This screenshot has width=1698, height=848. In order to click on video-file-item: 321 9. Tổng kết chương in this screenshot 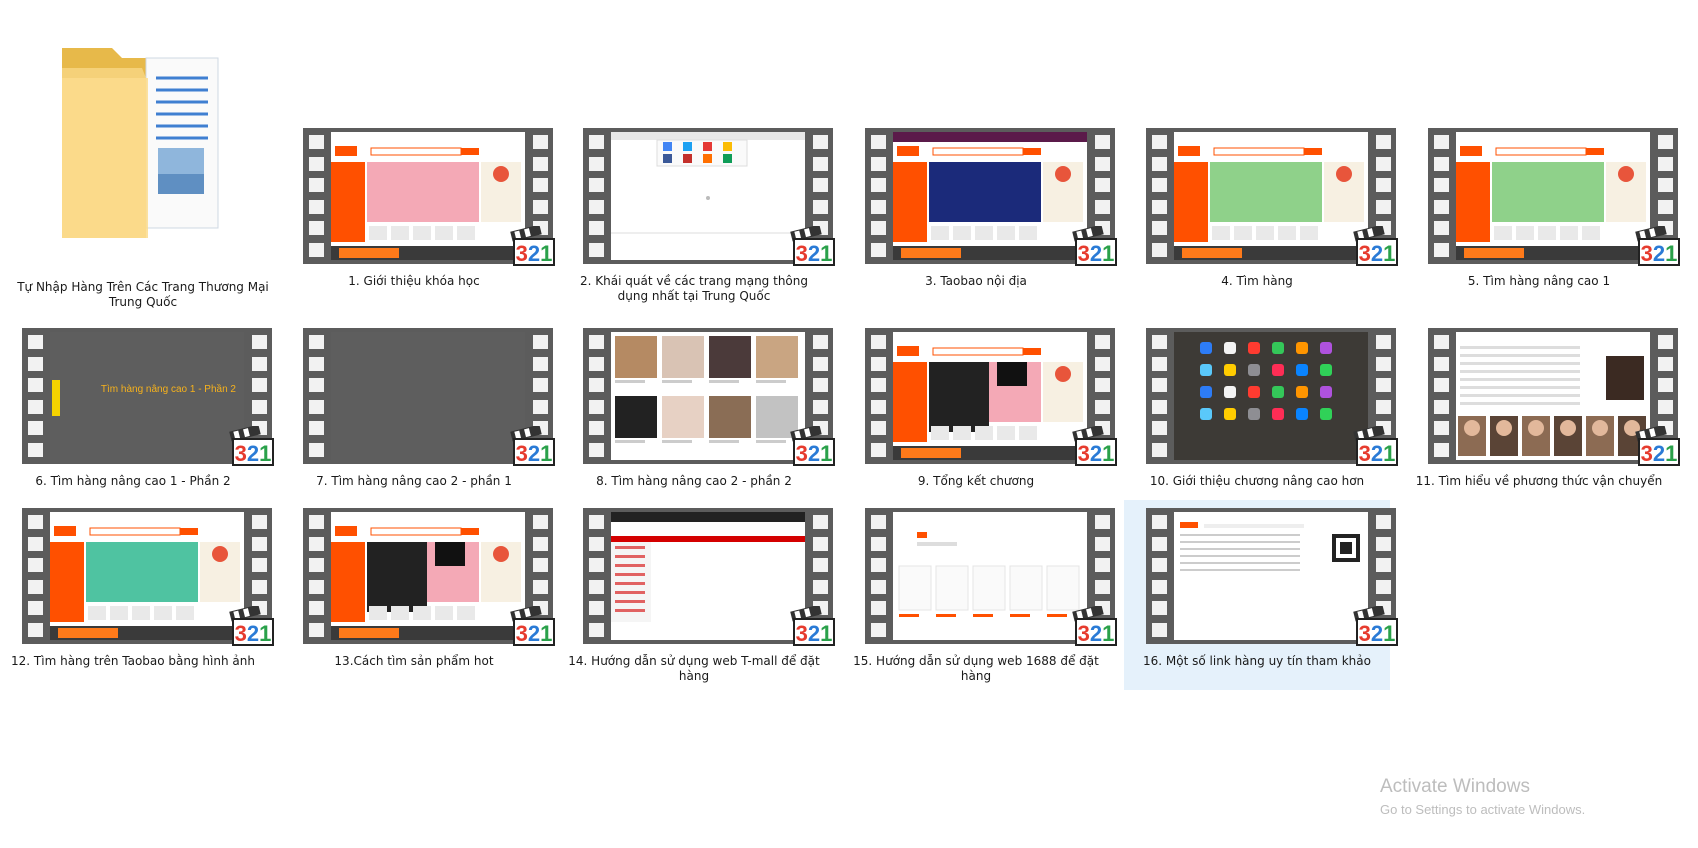, I will do `click(980, 415)`.